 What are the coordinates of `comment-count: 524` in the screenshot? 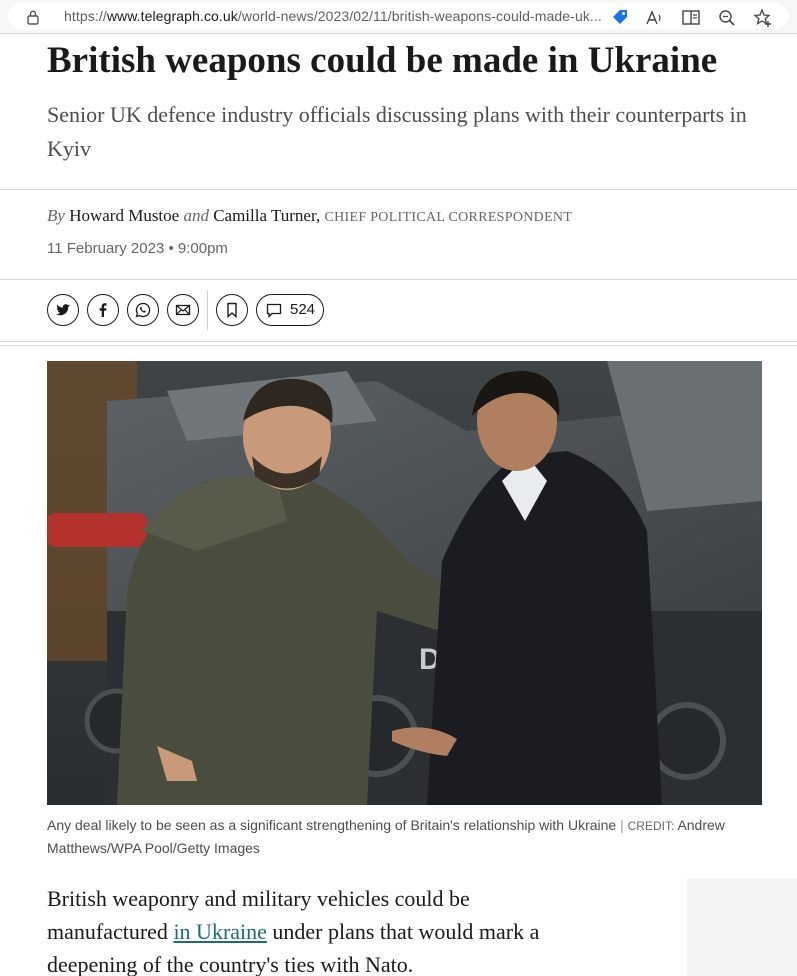 It's located at (303, 309).